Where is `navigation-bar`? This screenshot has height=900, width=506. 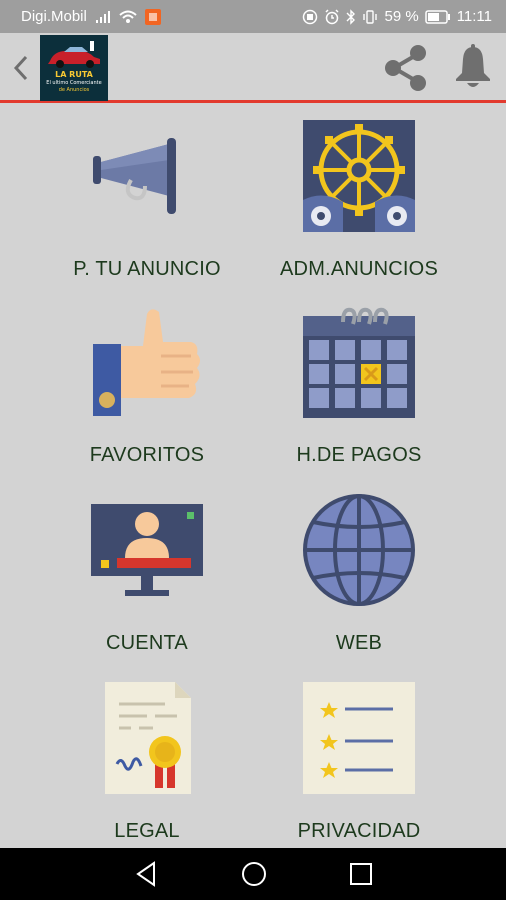
navigation-bar is located at coordinates (253, 874).